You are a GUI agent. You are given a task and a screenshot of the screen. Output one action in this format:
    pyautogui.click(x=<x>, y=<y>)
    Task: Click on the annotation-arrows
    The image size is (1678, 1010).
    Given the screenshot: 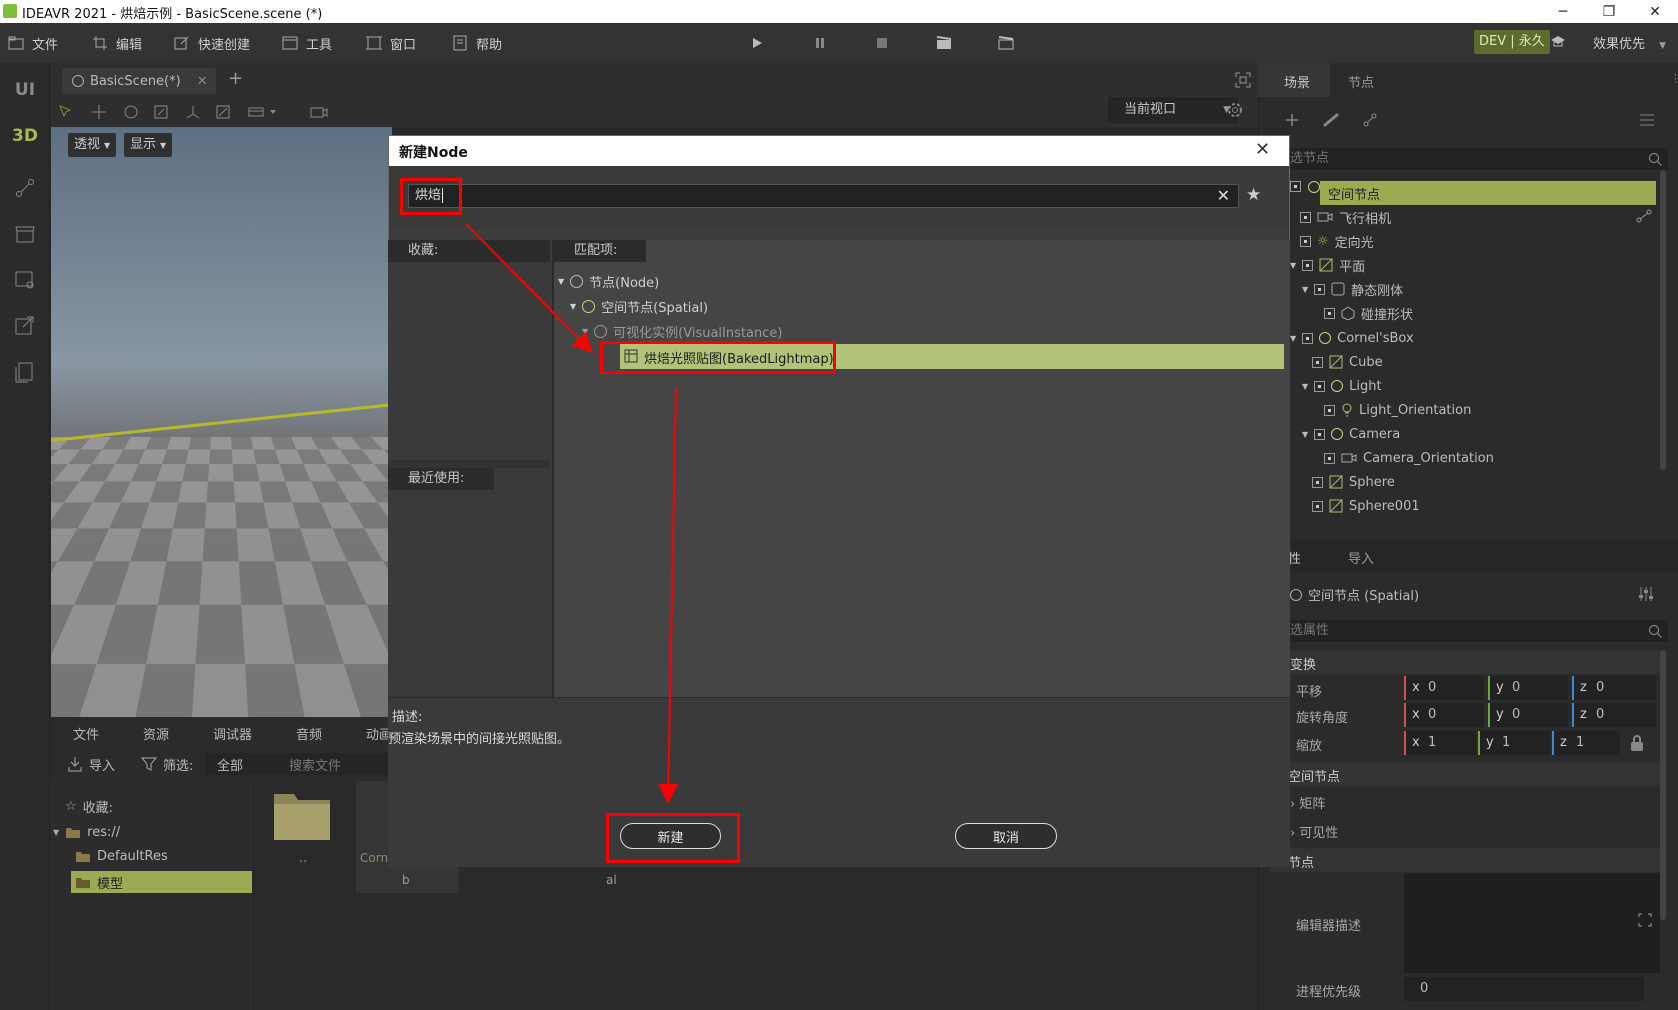 What is the action you would take?
    pyautogui.click(x=572, y=513)
    